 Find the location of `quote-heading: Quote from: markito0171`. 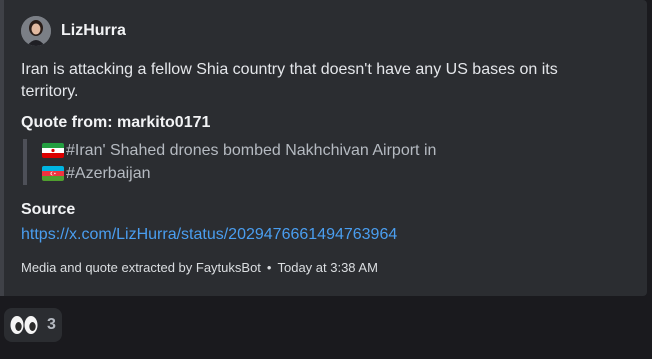

quote-heading: Quote from: markito0171 is located at coordinates (116, 122).